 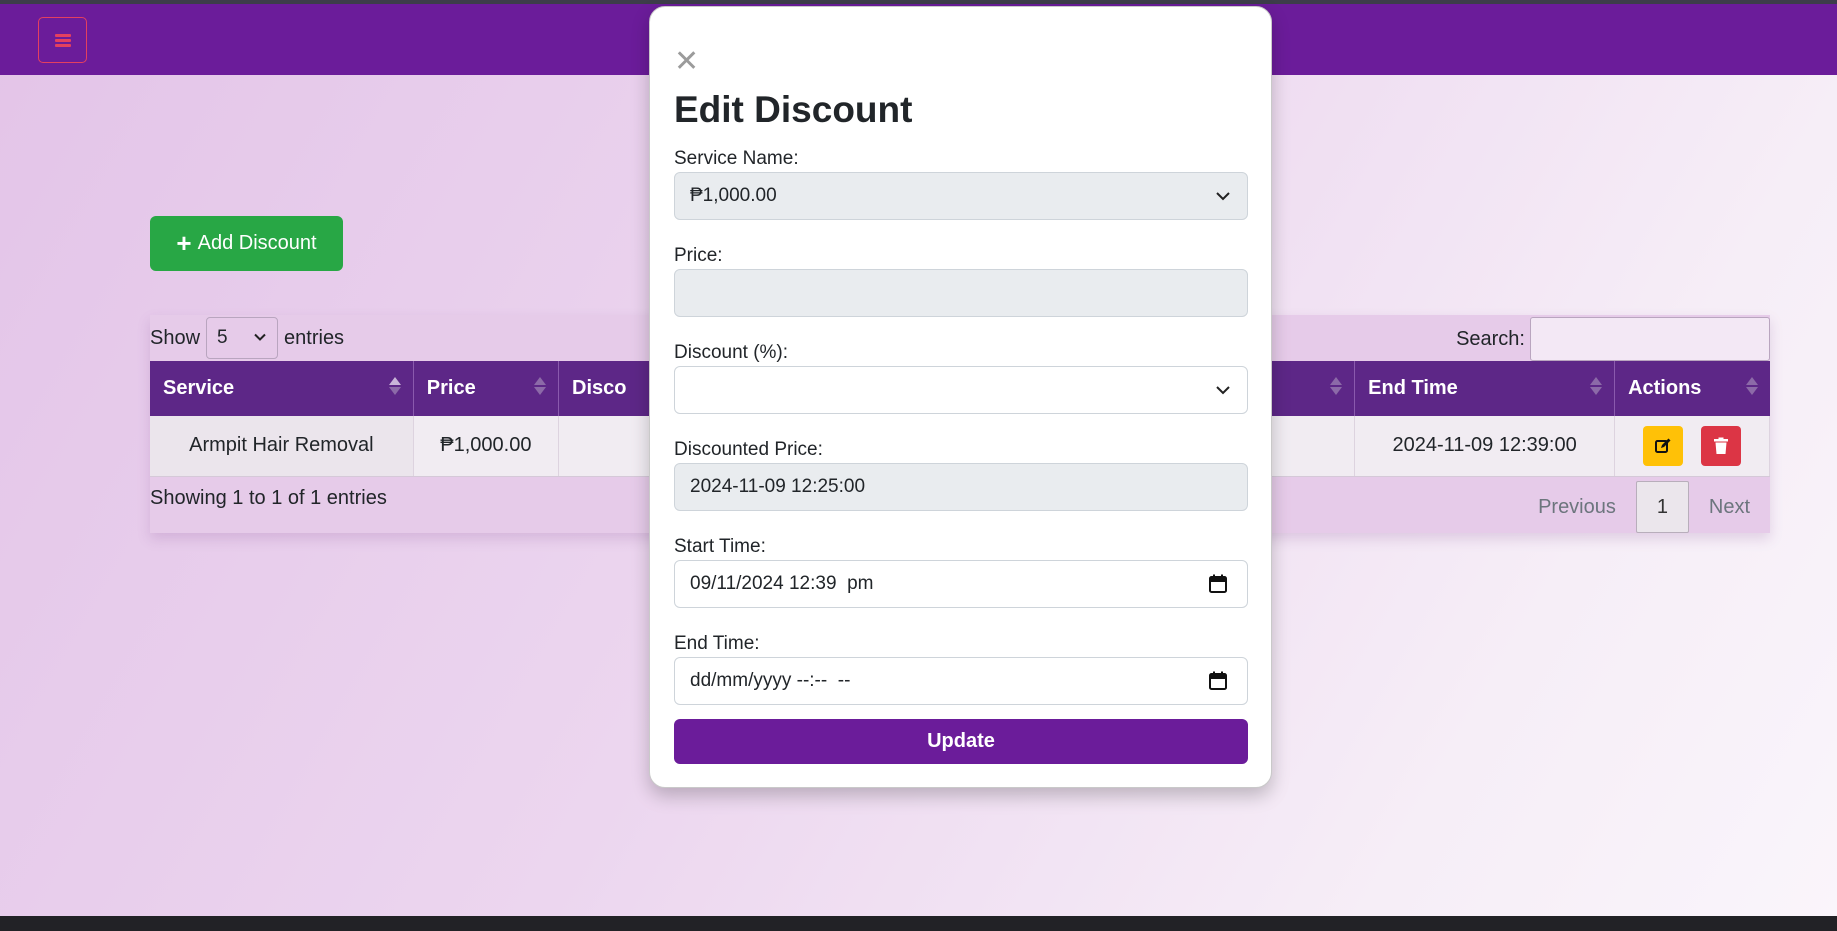 What do you see at coordinates (1692, 446) in the screenshot?
I see `cell-actions` at bounding box center [1692, 446].